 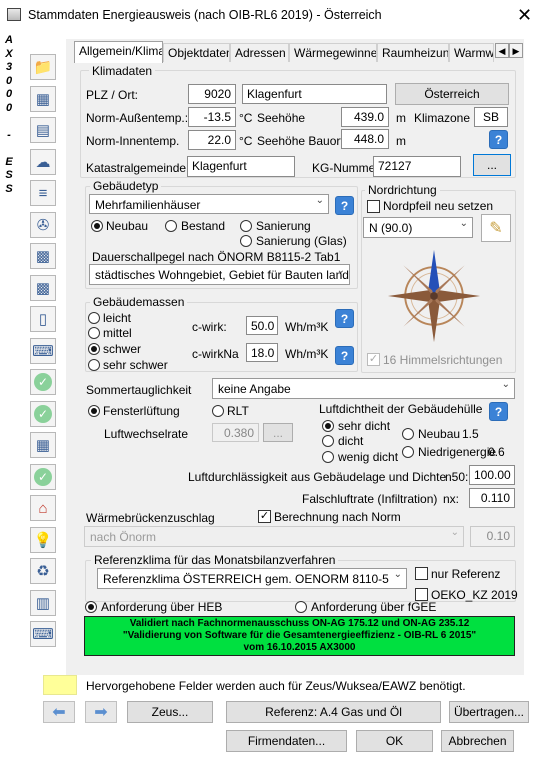 What do you see at coordinates (43, 67) in the screenshot?
I see `folder-button: 📁` at bounding box center [43, 67].